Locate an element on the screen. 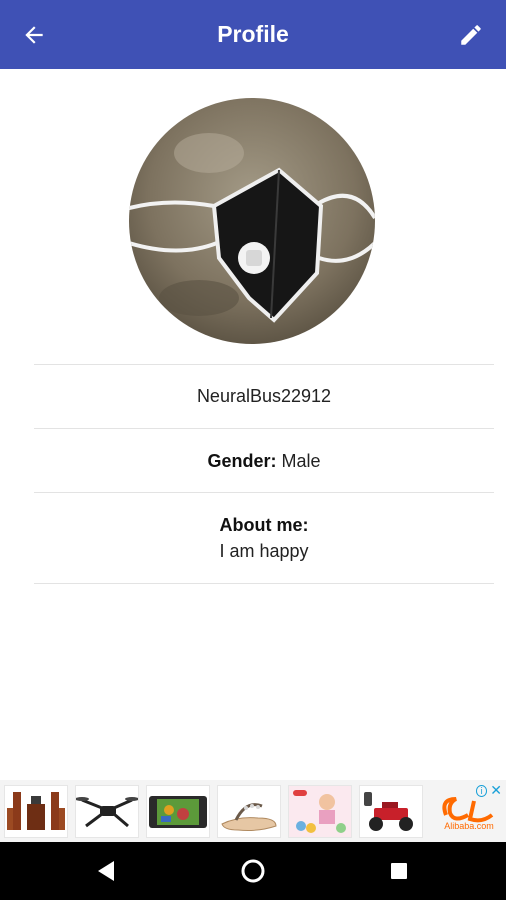 The image size is (506, 900). edit-profile-button is located at coordinates (471, 35).